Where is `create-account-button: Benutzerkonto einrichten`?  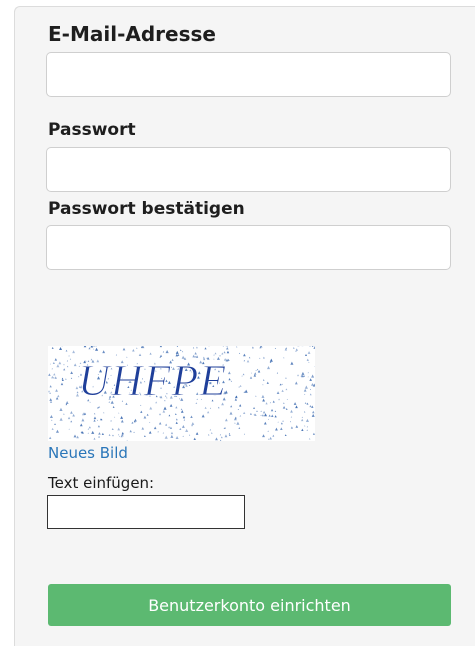
create-account-button: Benutzerkonto einrichten is located at coordinates (249, 605).